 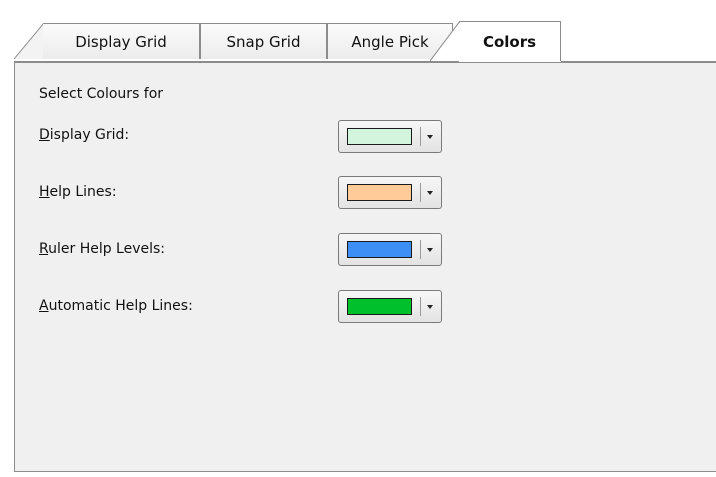 I want to click on tab-display-grid: Display Grid, so click(x=121, y=41).